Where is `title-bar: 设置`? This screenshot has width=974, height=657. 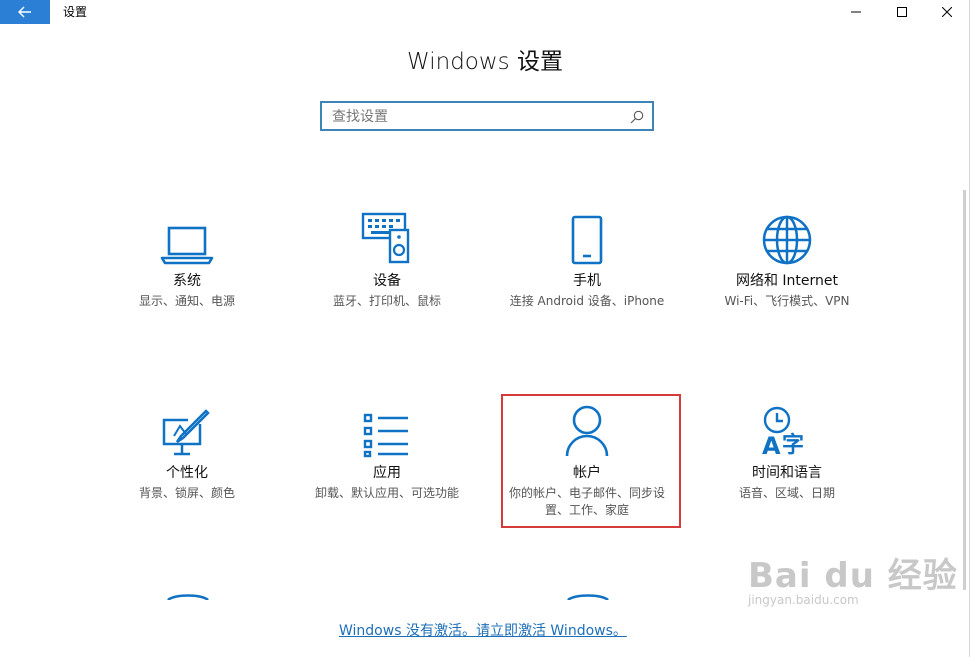
title-bar: 设置 is located at coordinates (485, 12).